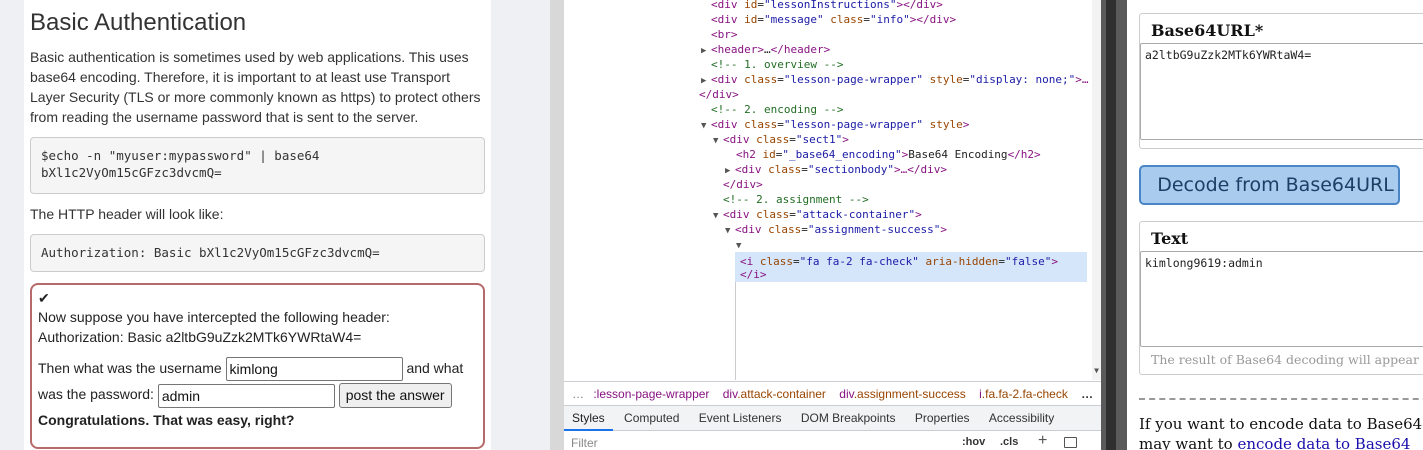 This screenshot has width=1423, height=450. I want to click on tab-accessibility: Accessibility, so click(1021, 418).